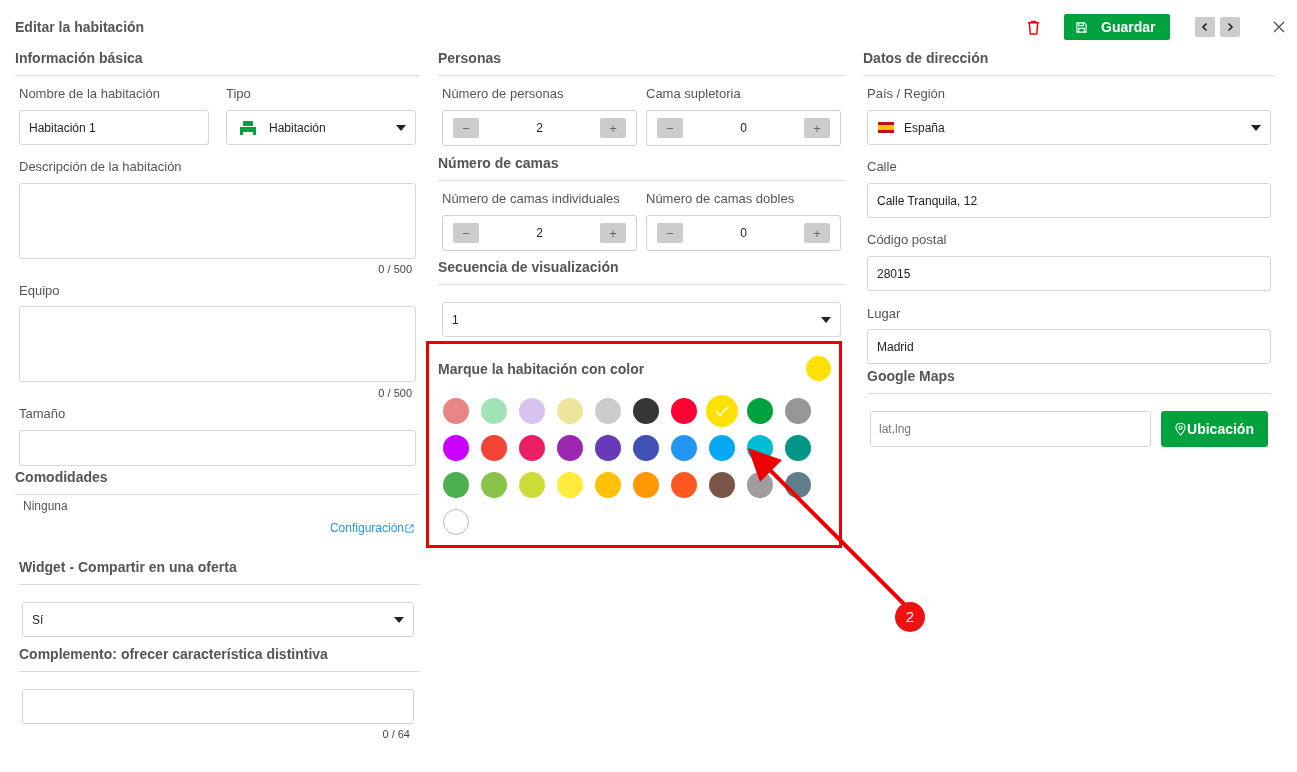 The image size is (1297, 772). What do you see at coordinates (80, 27) in the screenshot?
I see `dialog-title: Editar la habitación` at bounding box center [80, 27].